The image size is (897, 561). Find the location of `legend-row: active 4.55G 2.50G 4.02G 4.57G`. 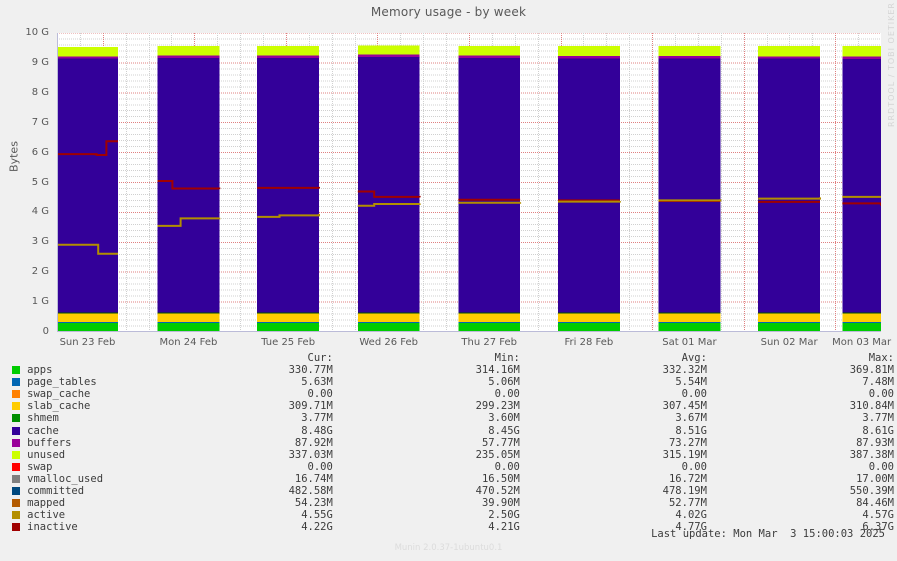

legend-row: active 4.55G 2.50G 4.02G 4.57G is located at coordinates (449, 515).